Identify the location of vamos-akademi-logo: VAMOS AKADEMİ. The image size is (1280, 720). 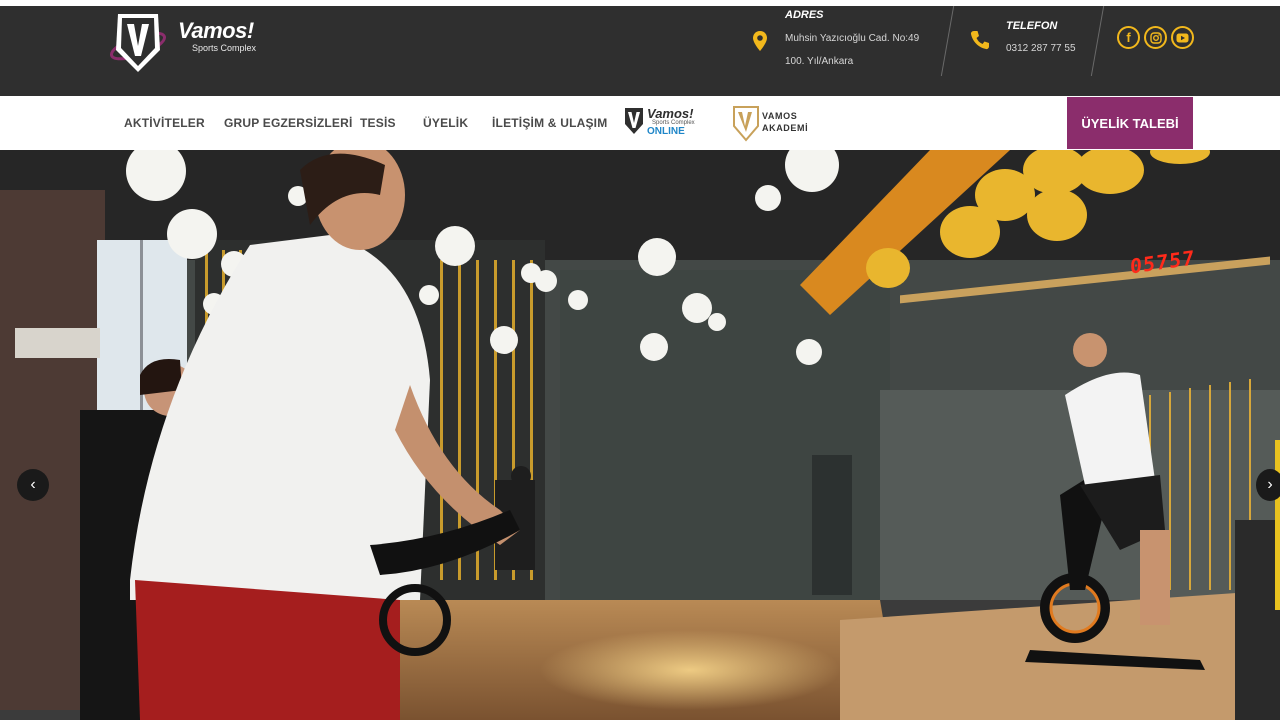
(770, 123).